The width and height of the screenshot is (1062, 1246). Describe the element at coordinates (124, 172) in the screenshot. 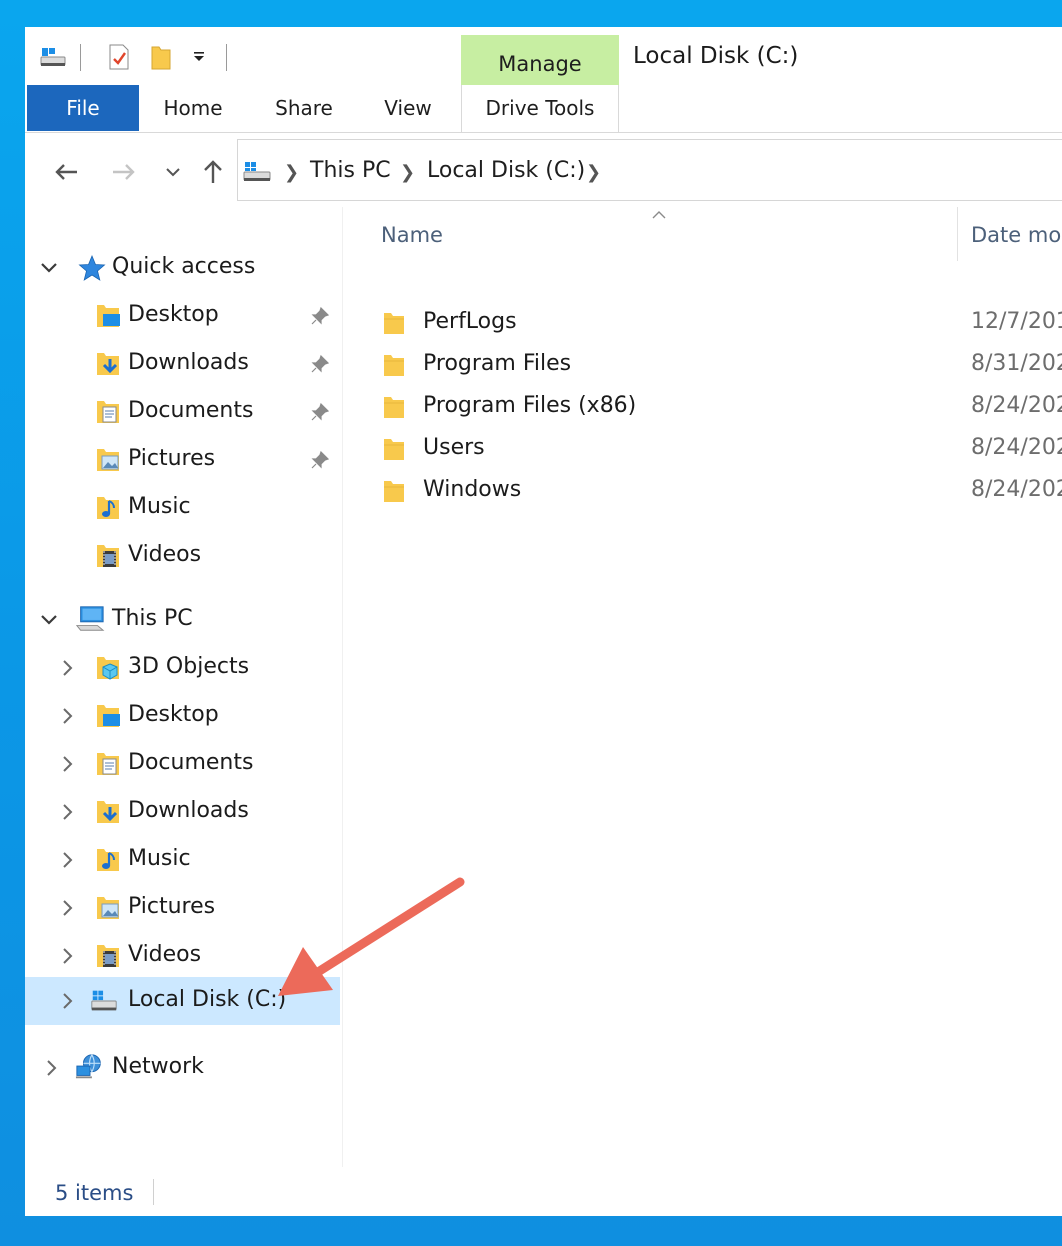

I see `forward-arrow-icon` at that location.